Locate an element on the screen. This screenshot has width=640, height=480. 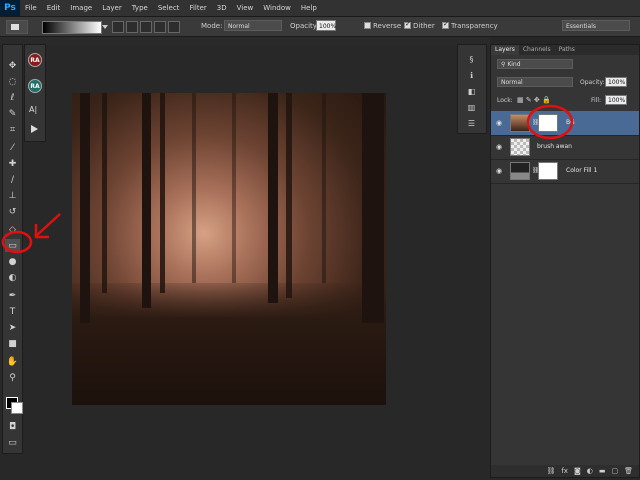
link-layers-icon: ⛓ is located at coordinates (550, 471).